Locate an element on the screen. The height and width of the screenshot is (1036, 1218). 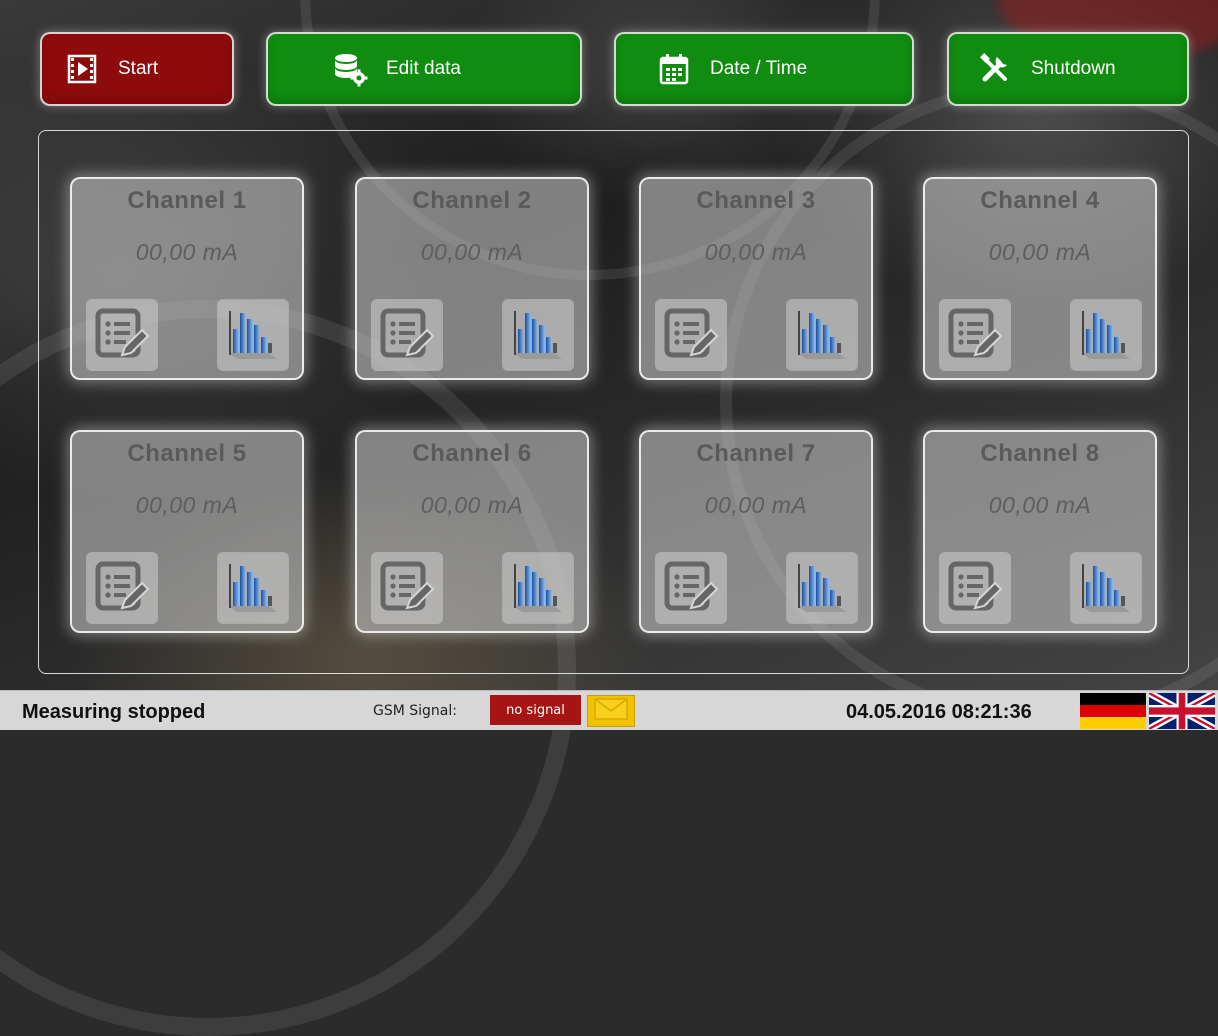
calendar-icon is located at coordinates (674, 69).